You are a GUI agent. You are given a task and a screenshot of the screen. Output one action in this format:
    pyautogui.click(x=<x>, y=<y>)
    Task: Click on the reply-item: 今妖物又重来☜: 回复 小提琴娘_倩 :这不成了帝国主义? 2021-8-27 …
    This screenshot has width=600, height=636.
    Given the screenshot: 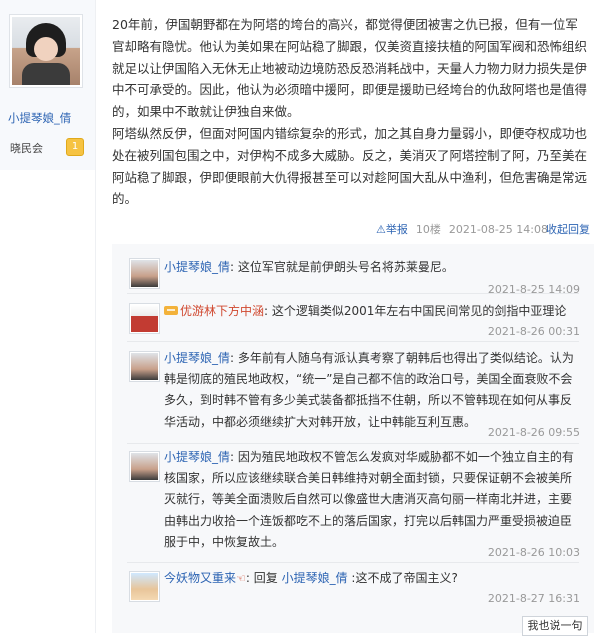 What is the action you would take?
    pyautogui.click(x=353, y=589)
    